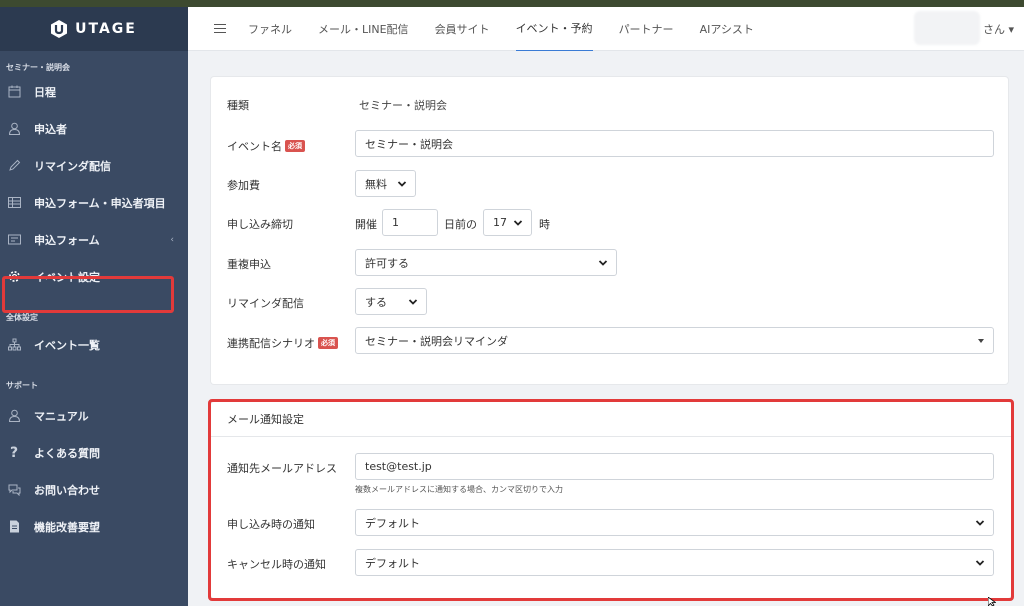 The height and width of the screenshot is (606, 1024). I want to click on sidebar-item-form: 申込フォーム ‹, so click(94, 239).